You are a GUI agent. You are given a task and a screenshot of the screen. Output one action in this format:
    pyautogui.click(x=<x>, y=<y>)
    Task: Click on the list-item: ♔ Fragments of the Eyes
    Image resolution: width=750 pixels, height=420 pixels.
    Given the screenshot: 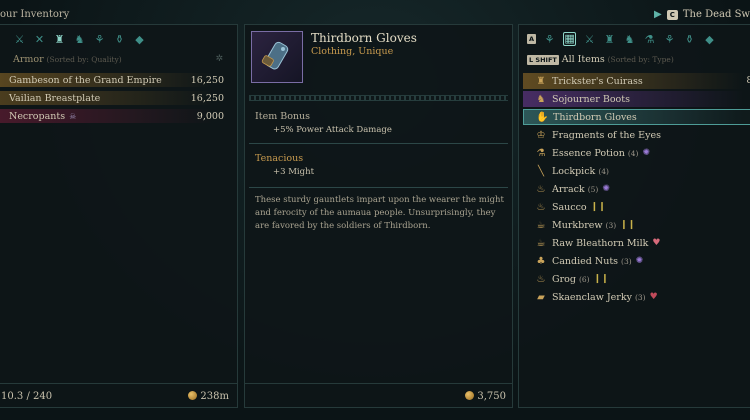 What is the action you would take?
    pyautogui.click(x=636, y=135)
    